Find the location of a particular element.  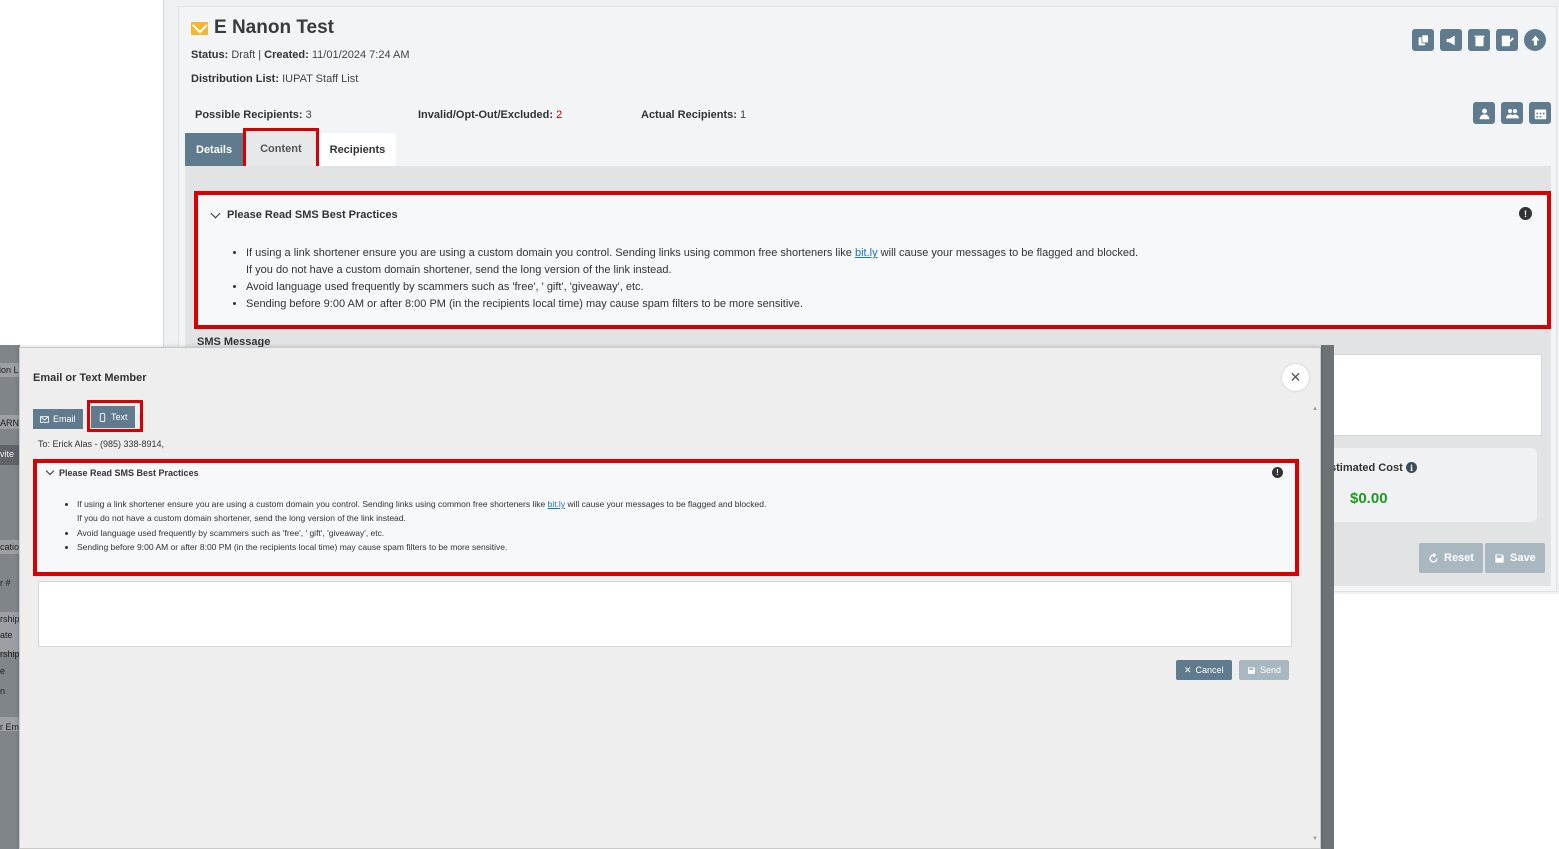

schedule-button is located at coordinates (1540, 113).